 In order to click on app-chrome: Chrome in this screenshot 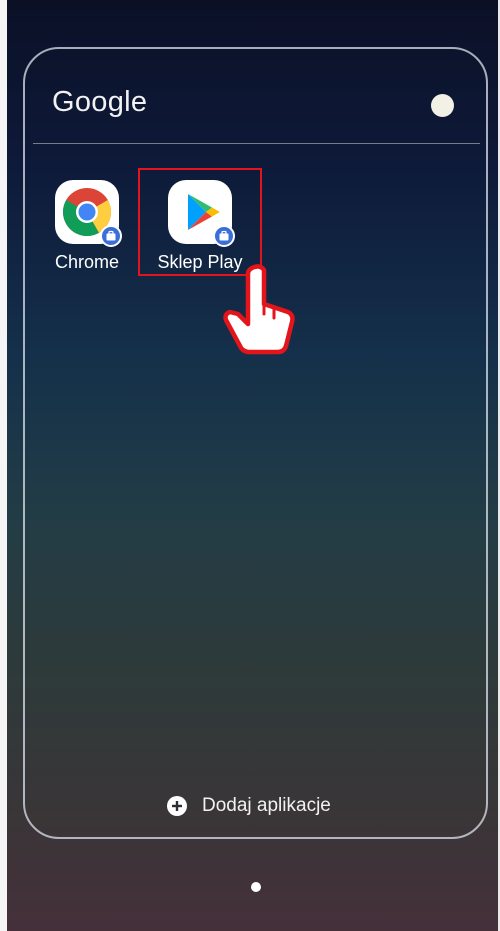, I will do `click(87, 226)`.